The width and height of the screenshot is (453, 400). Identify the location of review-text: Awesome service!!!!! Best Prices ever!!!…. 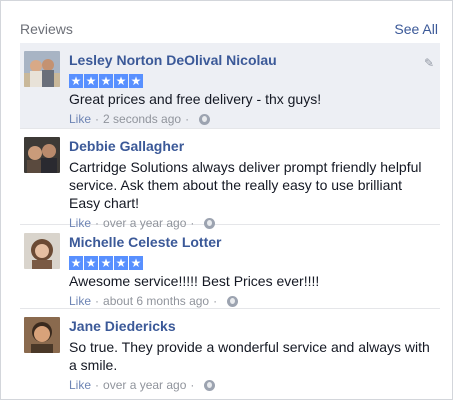
(194, 281).